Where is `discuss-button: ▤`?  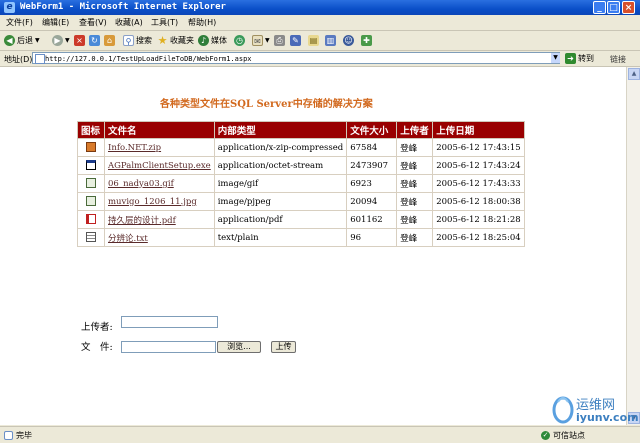
discuss-button: ▤ is located at coordinates (313, 40).